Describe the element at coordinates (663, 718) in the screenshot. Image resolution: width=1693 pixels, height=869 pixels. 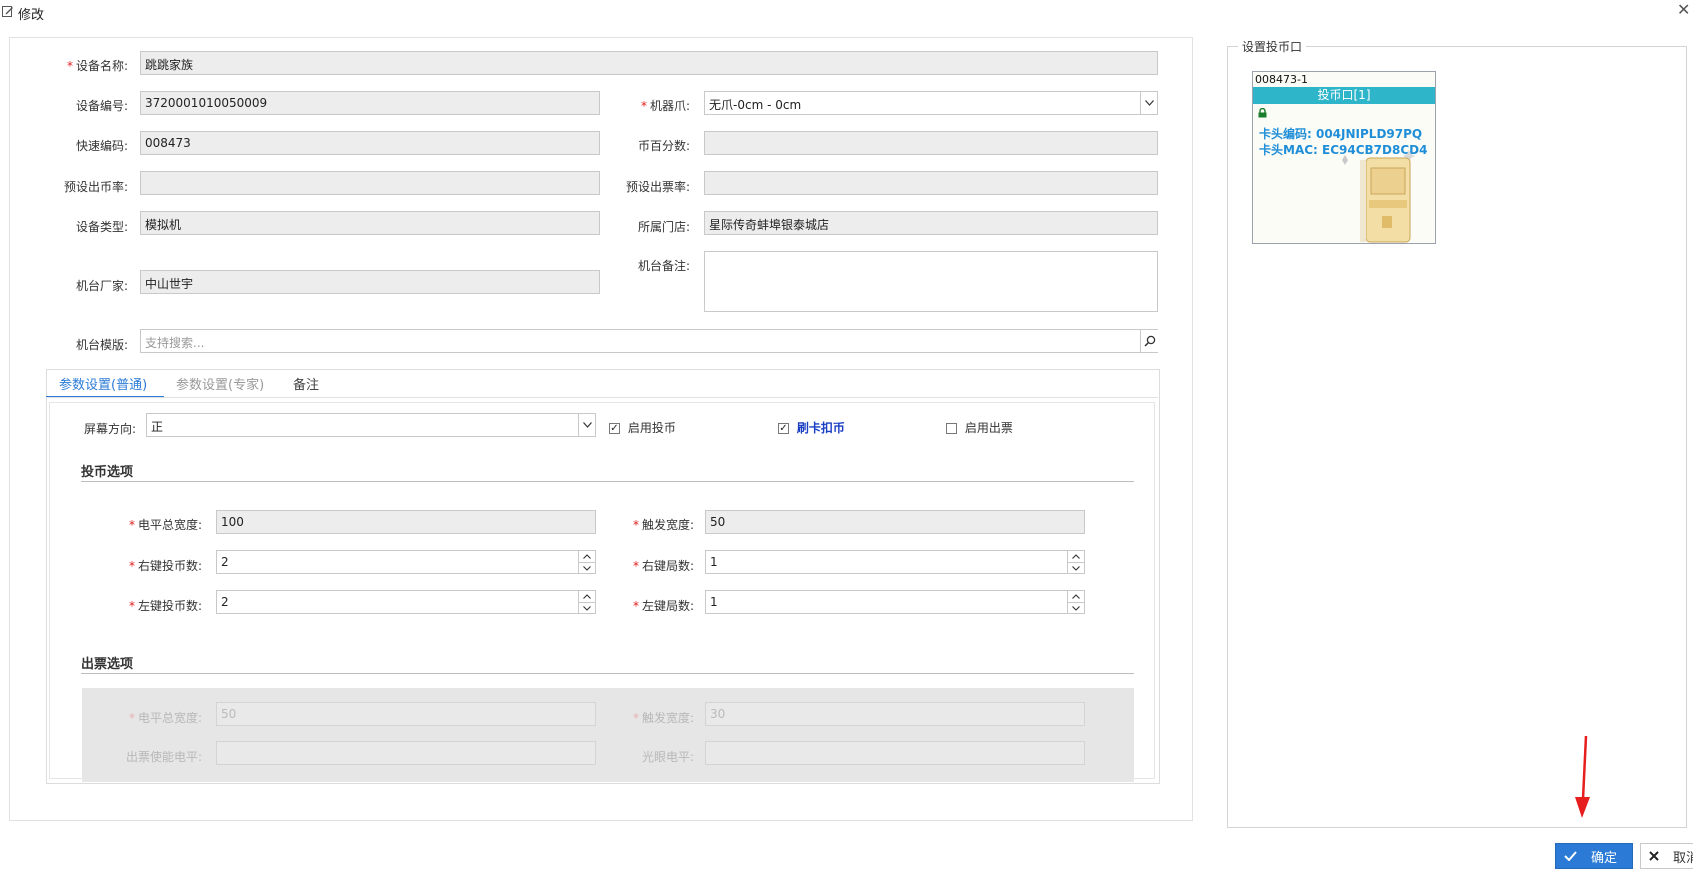
I see `ticket-trigger-width-label: * 触发宽度:` at that location.